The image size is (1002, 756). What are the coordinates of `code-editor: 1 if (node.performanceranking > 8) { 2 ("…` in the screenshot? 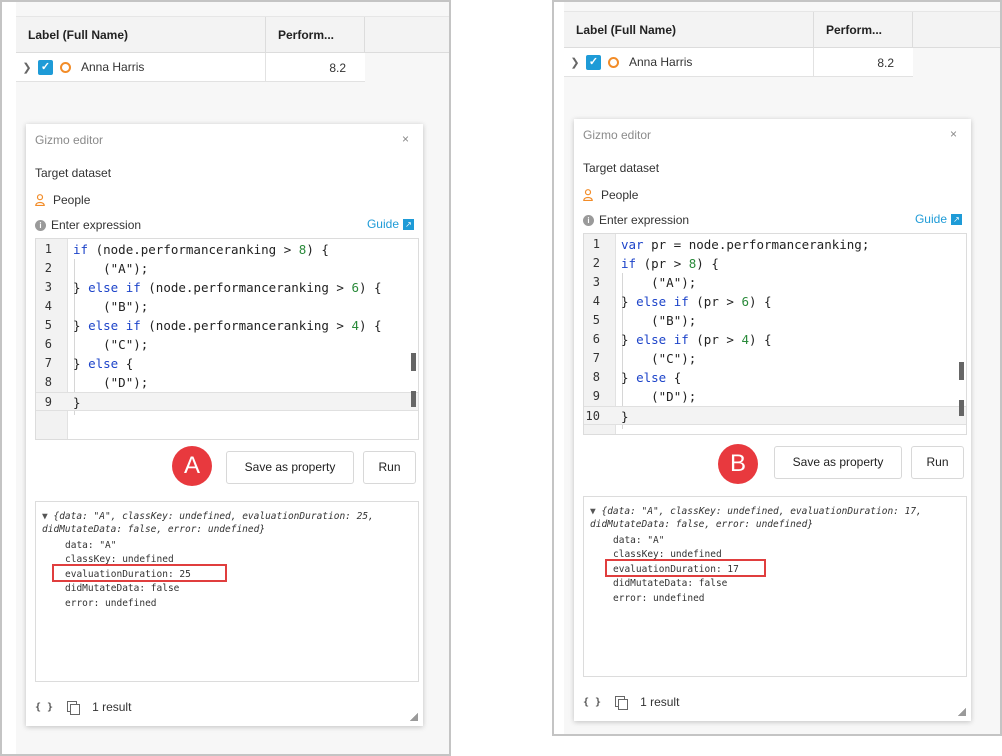 It's located at (227, 339).